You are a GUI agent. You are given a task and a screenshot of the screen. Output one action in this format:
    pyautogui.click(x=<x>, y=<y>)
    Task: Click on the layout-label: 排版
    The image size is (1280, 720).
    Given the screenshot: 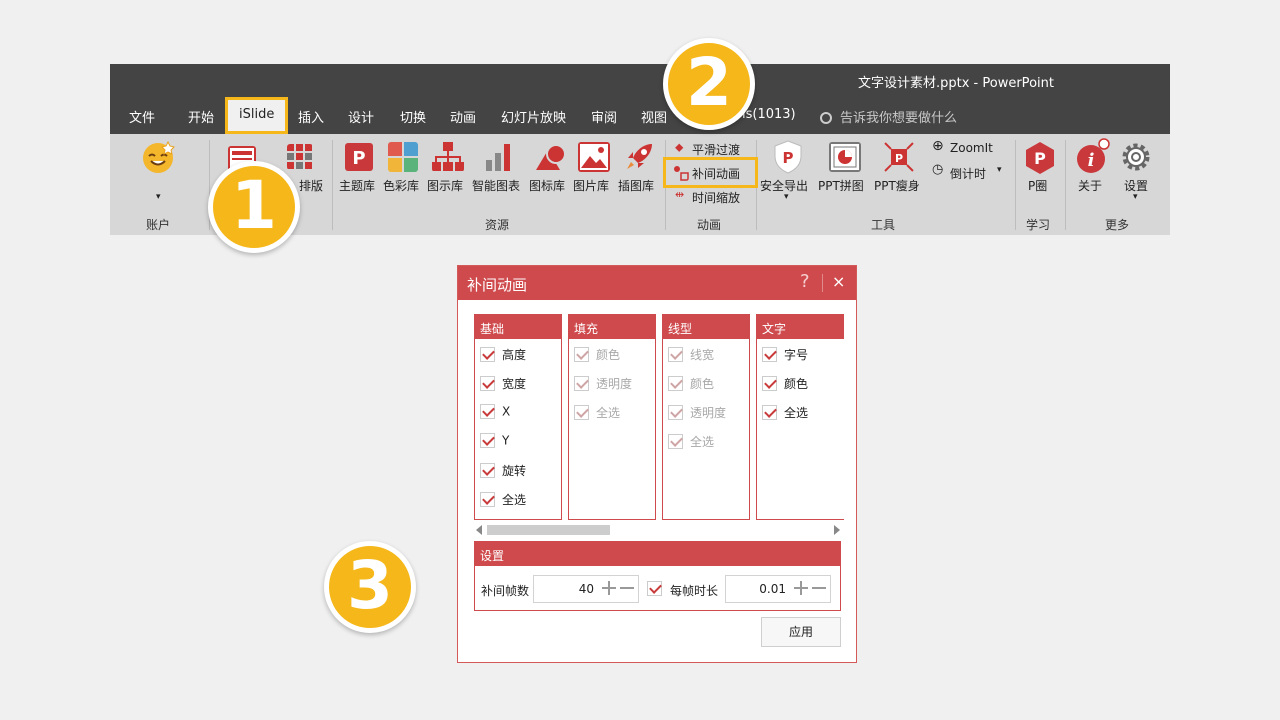 What is the action you would take?
    pyautogui.click(x=311, y=185)
    